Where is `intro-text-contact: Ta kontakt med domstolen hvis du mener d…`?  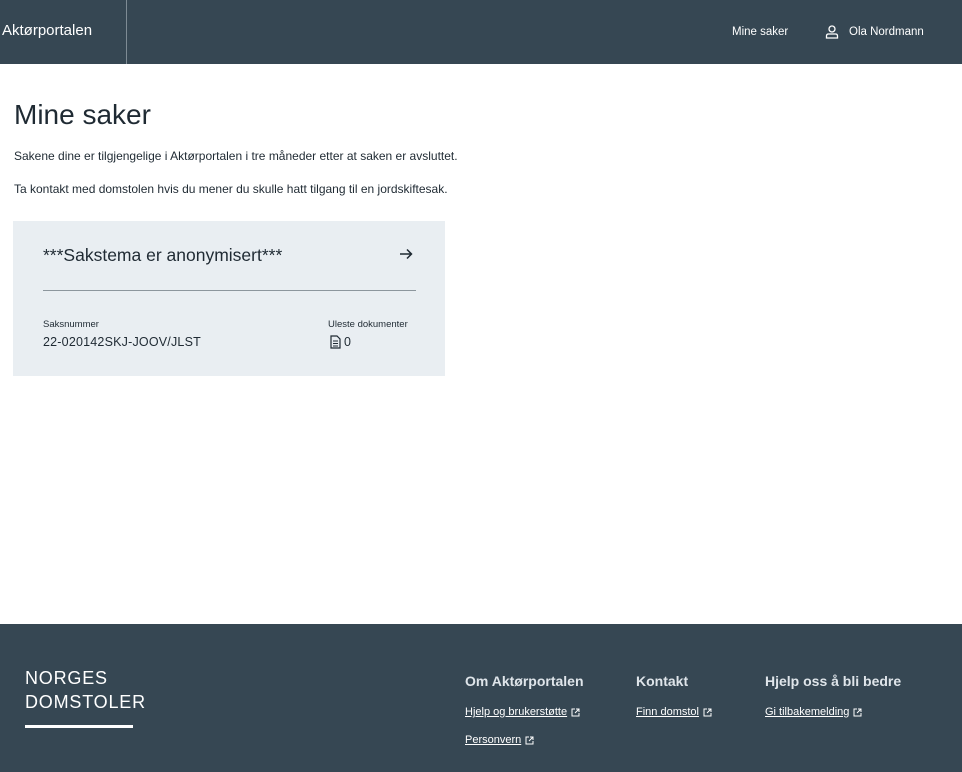 intro-text-contact: Ta kontakt med domstolen hvis du mener d… is located at coordinates (231, 189).